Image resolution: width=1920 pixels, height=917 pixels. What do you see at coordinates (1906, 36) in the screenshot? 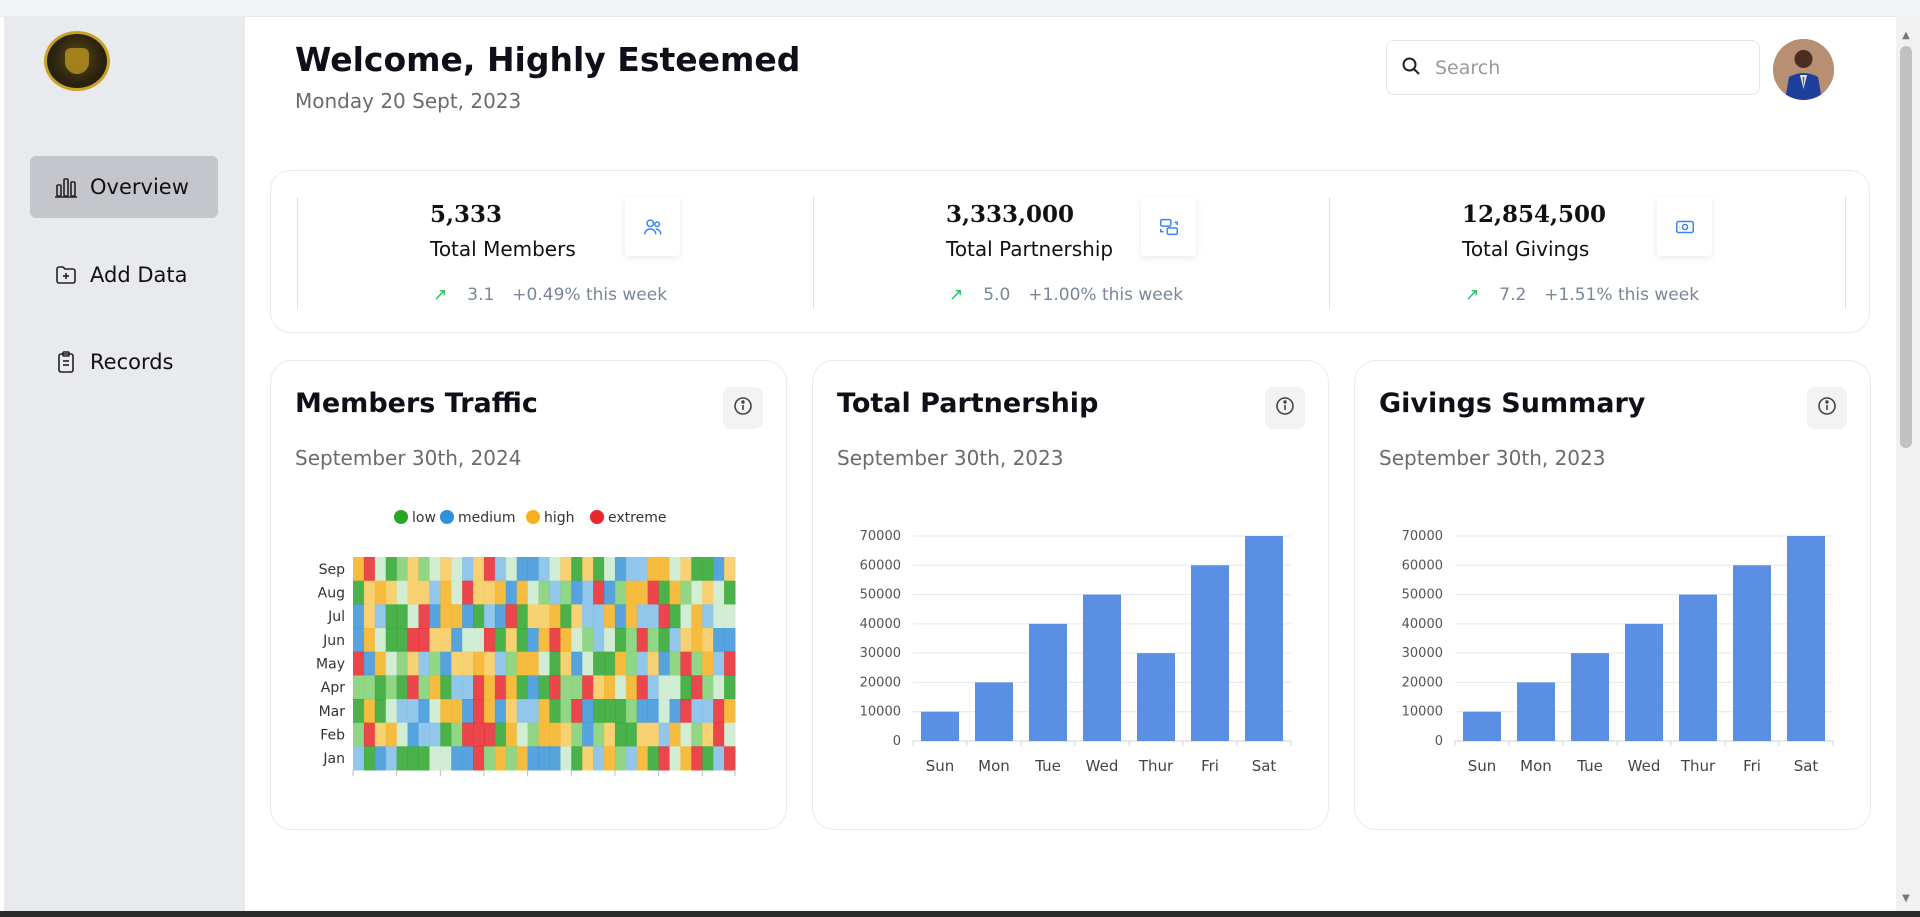
I see `scroll-up-arrow-icon: ▲` at bounding box center [1906, 36].